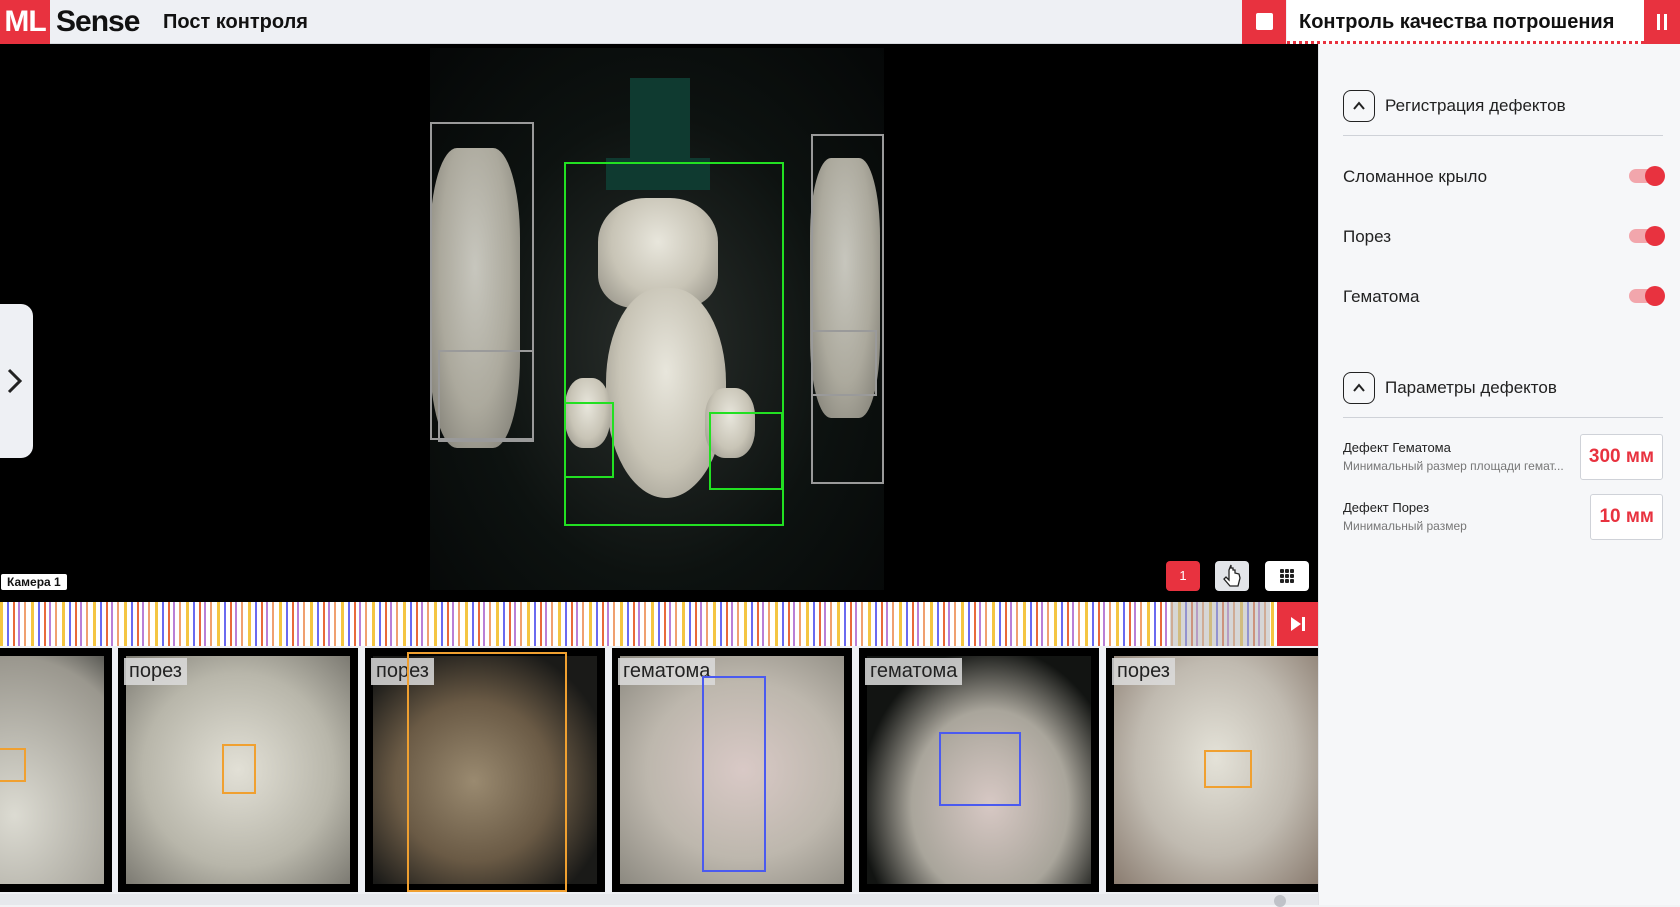 The width and height of the screenshot is (1680, 907). I want to click on param-cut: Дефект Порез Минимальный размер 10 мм, so click(1503, 518).